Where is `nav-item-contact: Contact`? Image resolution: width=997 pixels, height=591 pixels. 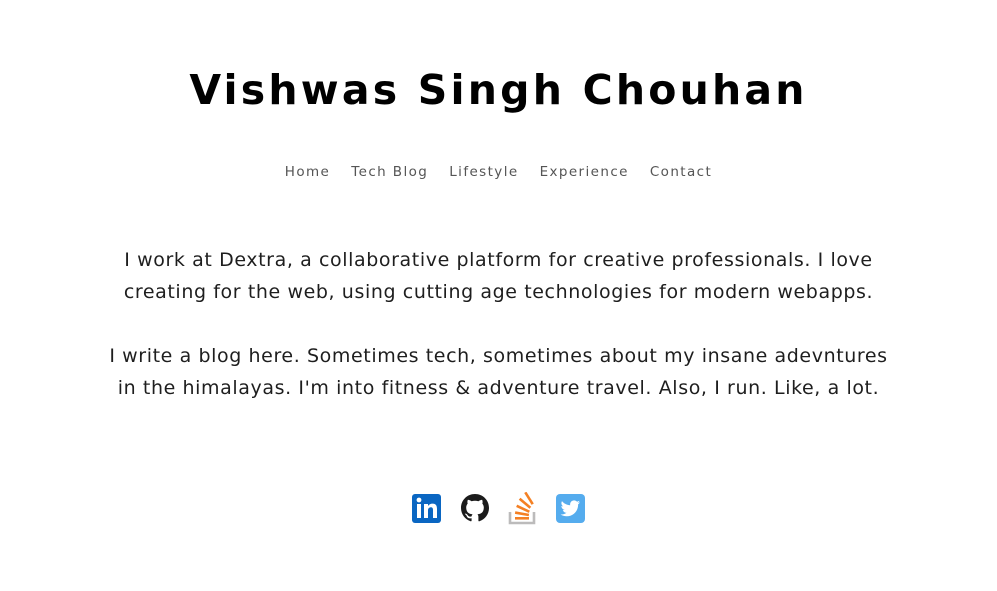 nav-item-contact: Contact is located at coordinates (681, 172).